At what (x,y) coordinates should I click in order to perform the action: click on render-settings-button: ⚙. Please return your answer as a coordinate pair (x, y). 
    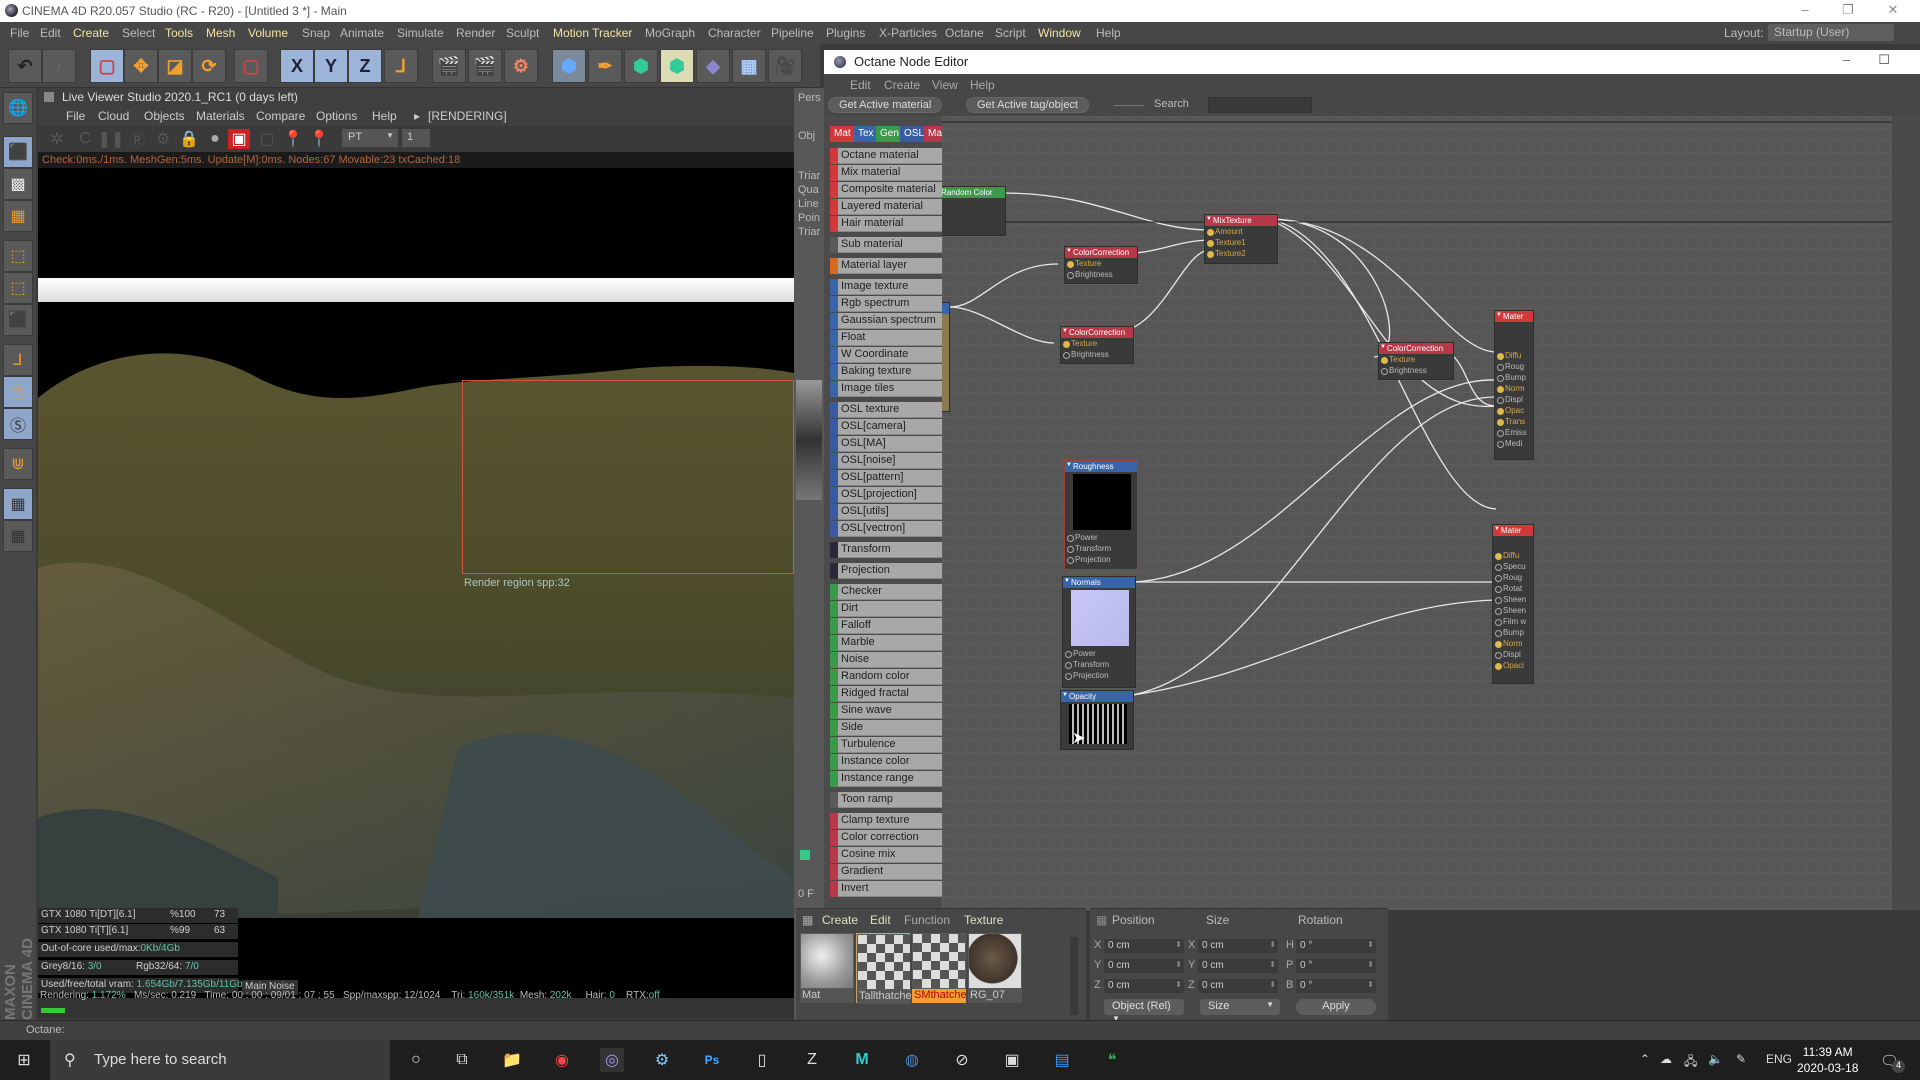
    Looking at the image, I should click on (521, 66).